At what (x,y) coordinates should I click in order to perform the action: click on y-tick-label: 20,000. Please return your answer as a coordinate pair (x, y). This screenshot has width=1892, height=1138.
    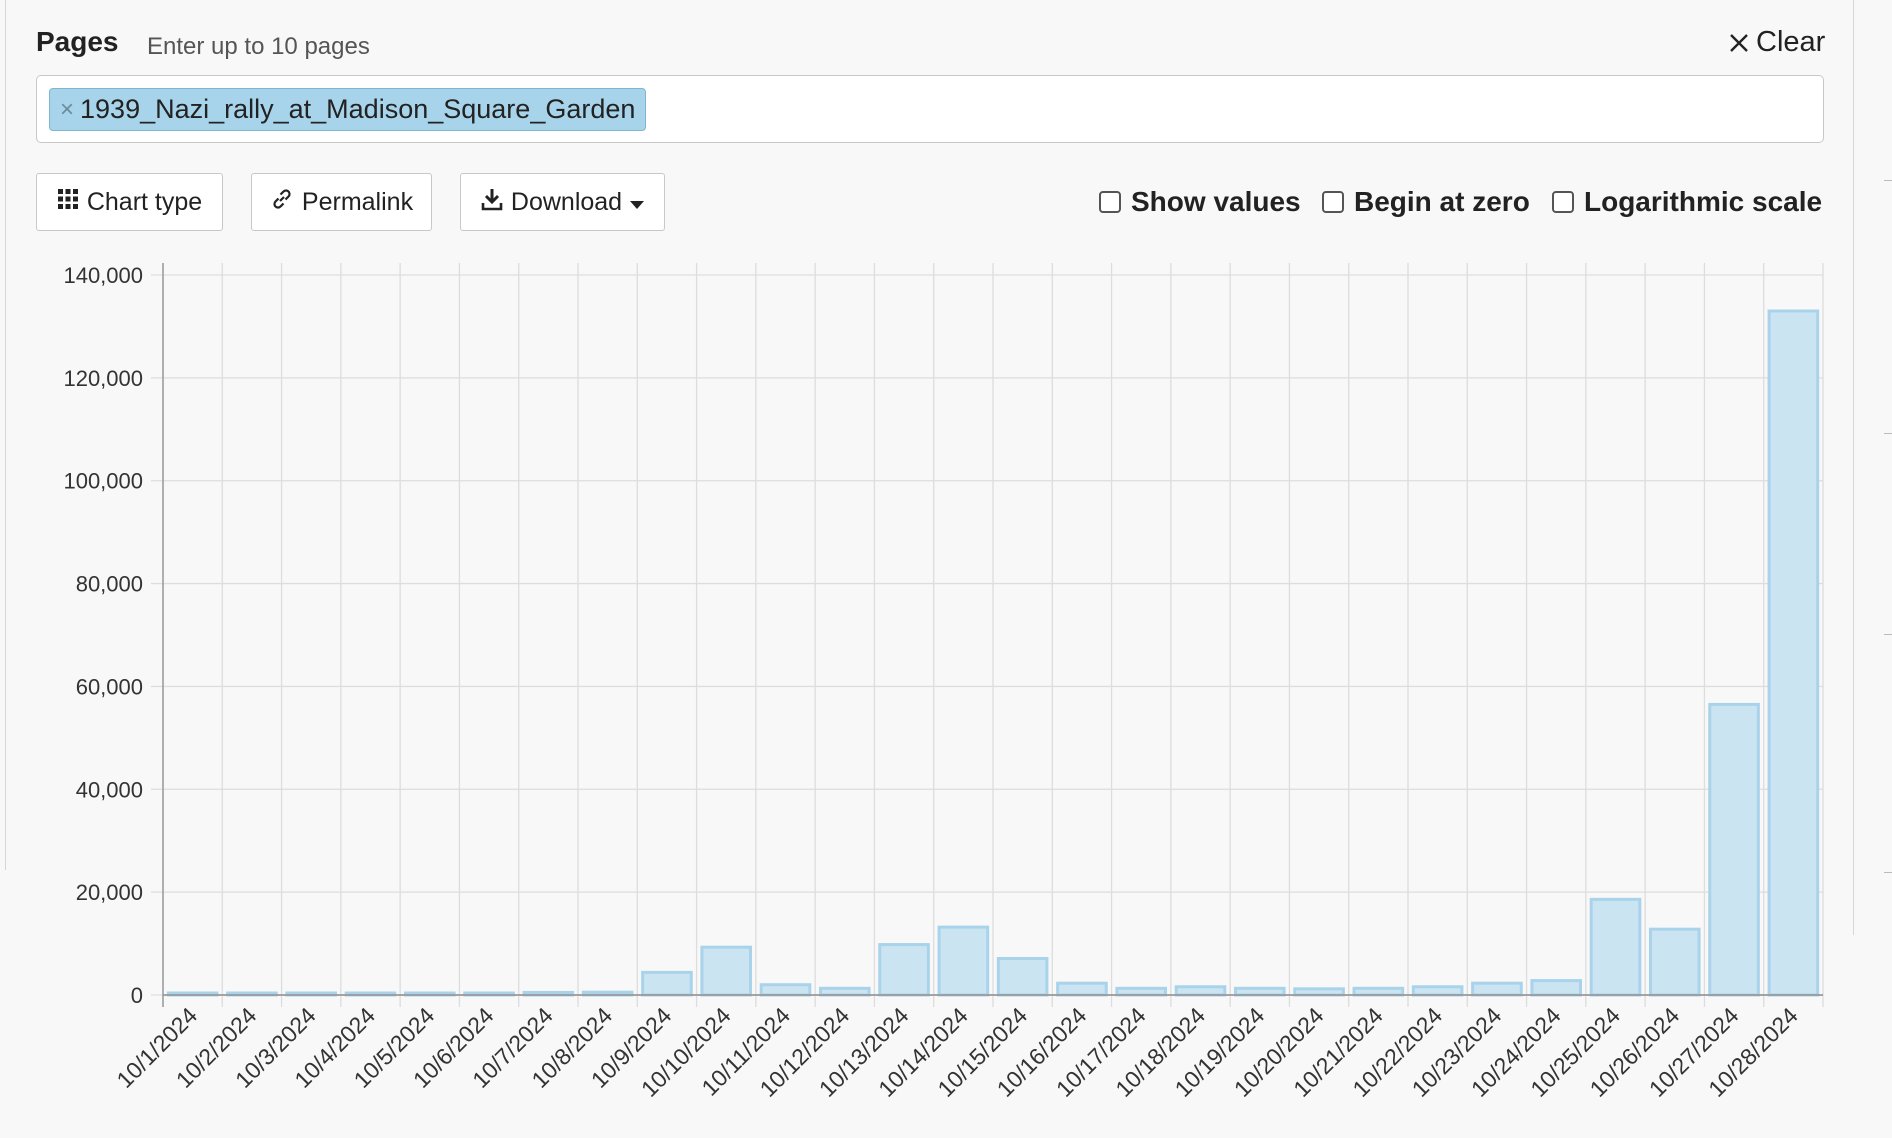
    Looking at the image, I should click on (109, 892).